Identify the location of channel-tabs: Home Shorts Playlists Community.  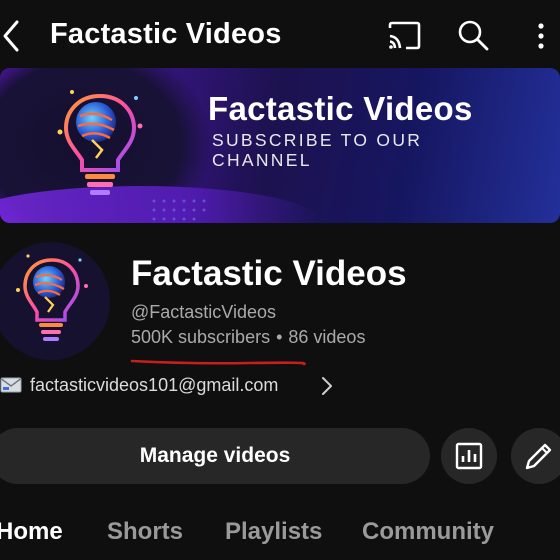
(280, 539).